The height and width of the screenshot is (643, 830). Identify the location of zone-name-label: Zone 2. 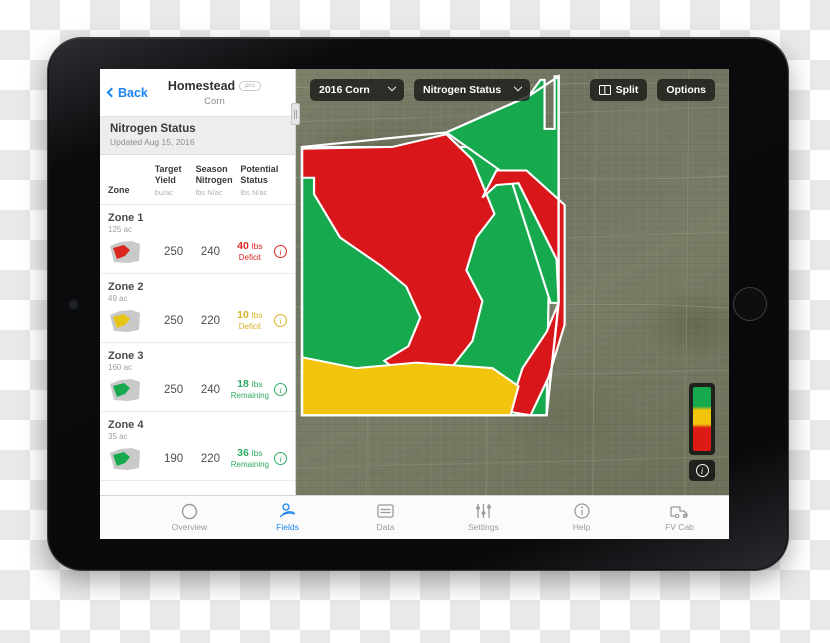
(126, 286).